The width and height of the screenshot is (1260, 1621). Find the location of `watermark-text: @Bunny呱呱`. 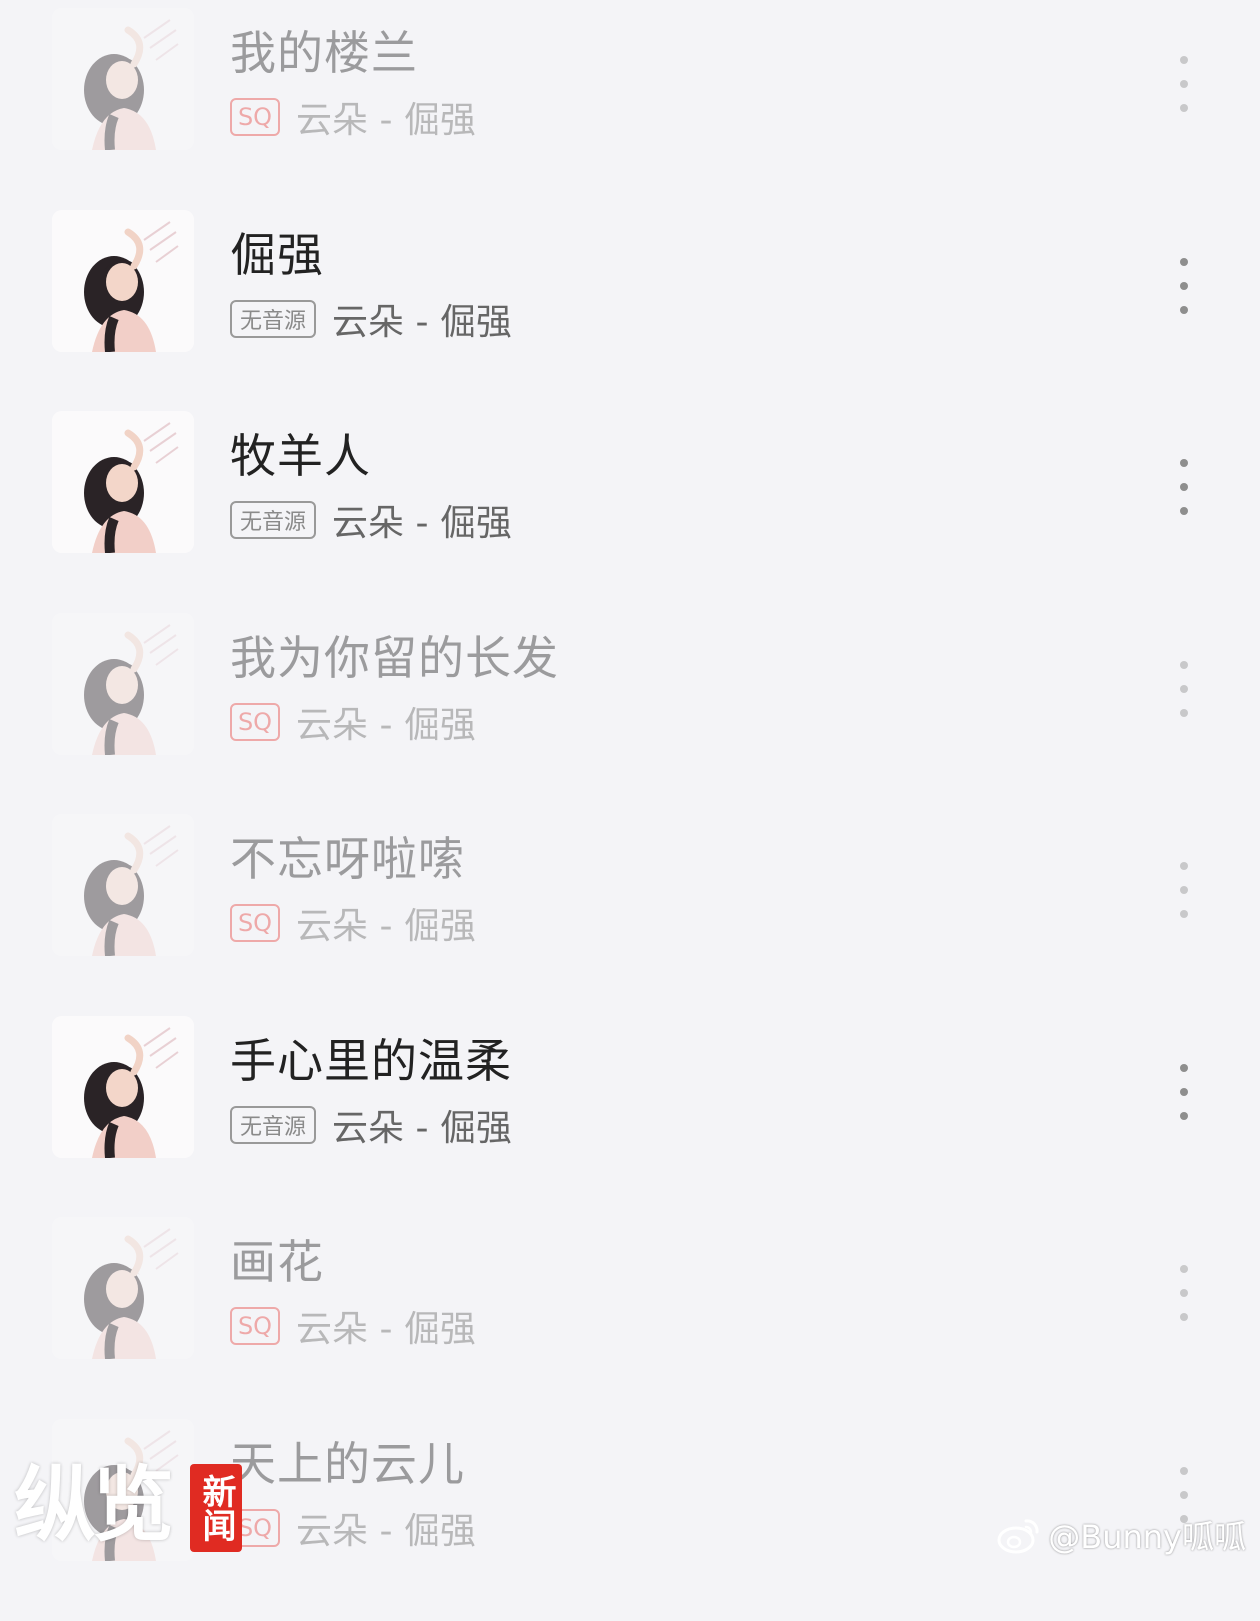

watermark-text: @Bunny呱呱 is located at coordinates (1147, 1537).